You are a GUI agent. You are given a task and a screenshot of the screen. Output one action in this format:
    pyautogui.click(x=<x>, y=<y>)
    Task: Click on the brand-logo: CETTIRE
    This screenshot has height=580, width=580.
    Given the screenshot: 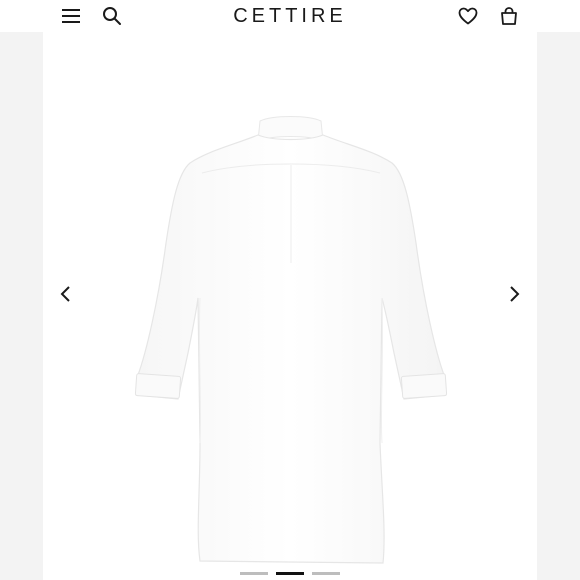 What is the action you would take?
    pyautogui.click(x=290, y=16)
    